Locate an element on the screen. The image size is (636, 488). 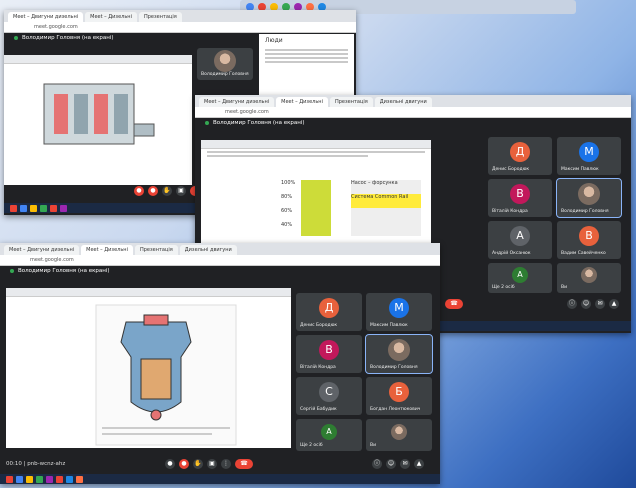
fuel-pump-diagram is located at coordinates (99, 114).